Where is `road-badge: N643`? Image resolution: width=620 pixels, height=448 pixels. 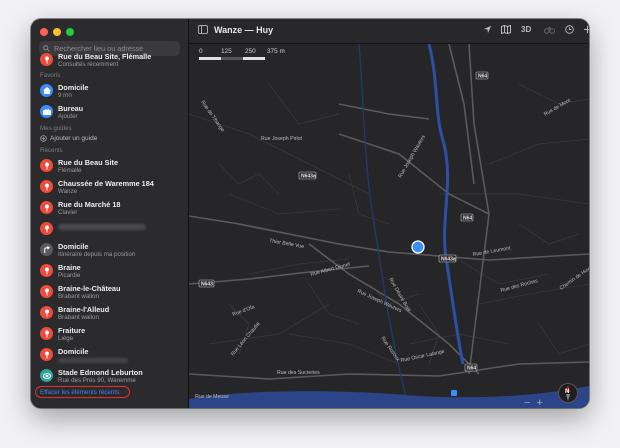 road-badge: N643 is located at coordinates (206, 283).